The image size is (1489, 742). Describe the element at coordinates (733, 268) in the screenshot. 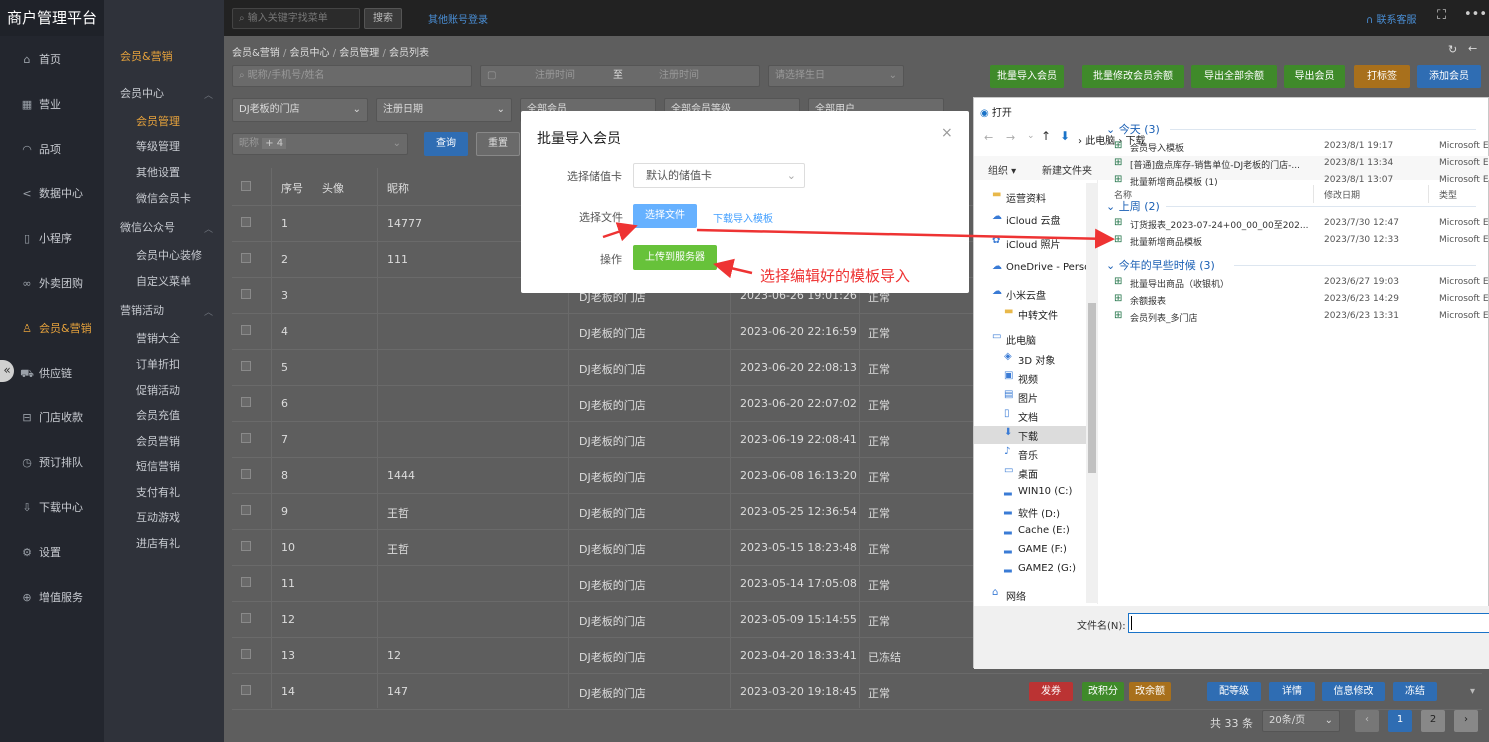

I see `arrow-to-upload` at that location.